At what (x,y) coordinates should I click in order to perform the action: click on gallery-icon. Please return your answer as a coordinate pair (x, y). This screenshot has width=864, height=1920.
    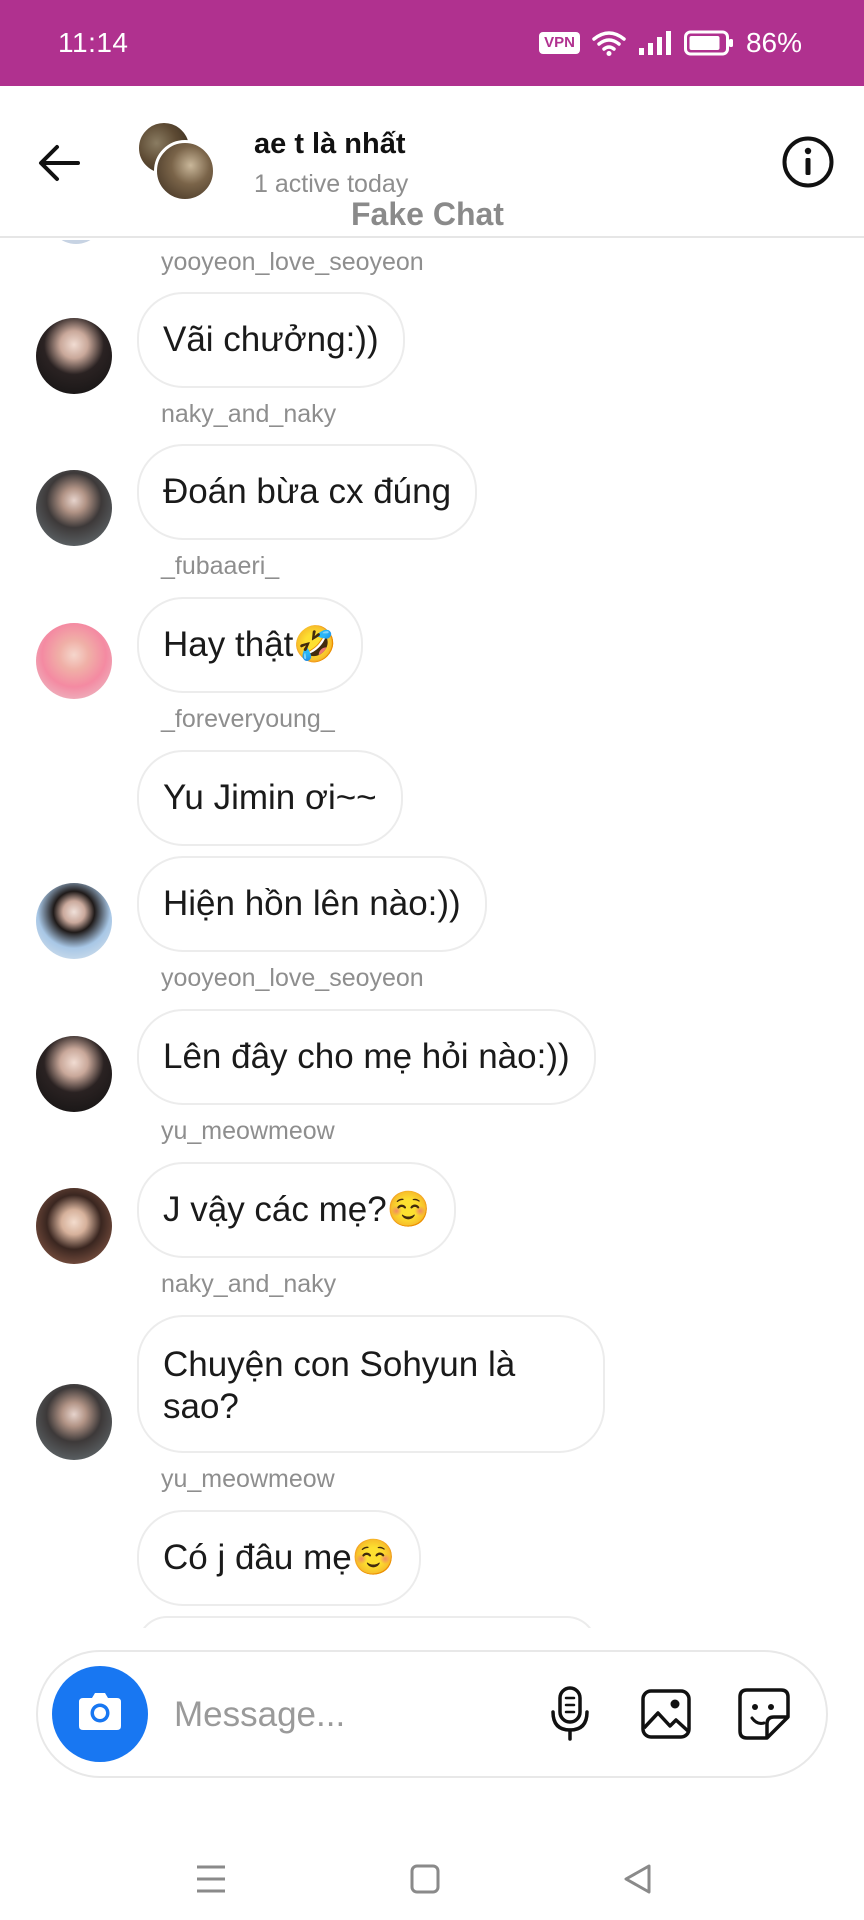
    Looking at the image, I should click on (666, 1714).